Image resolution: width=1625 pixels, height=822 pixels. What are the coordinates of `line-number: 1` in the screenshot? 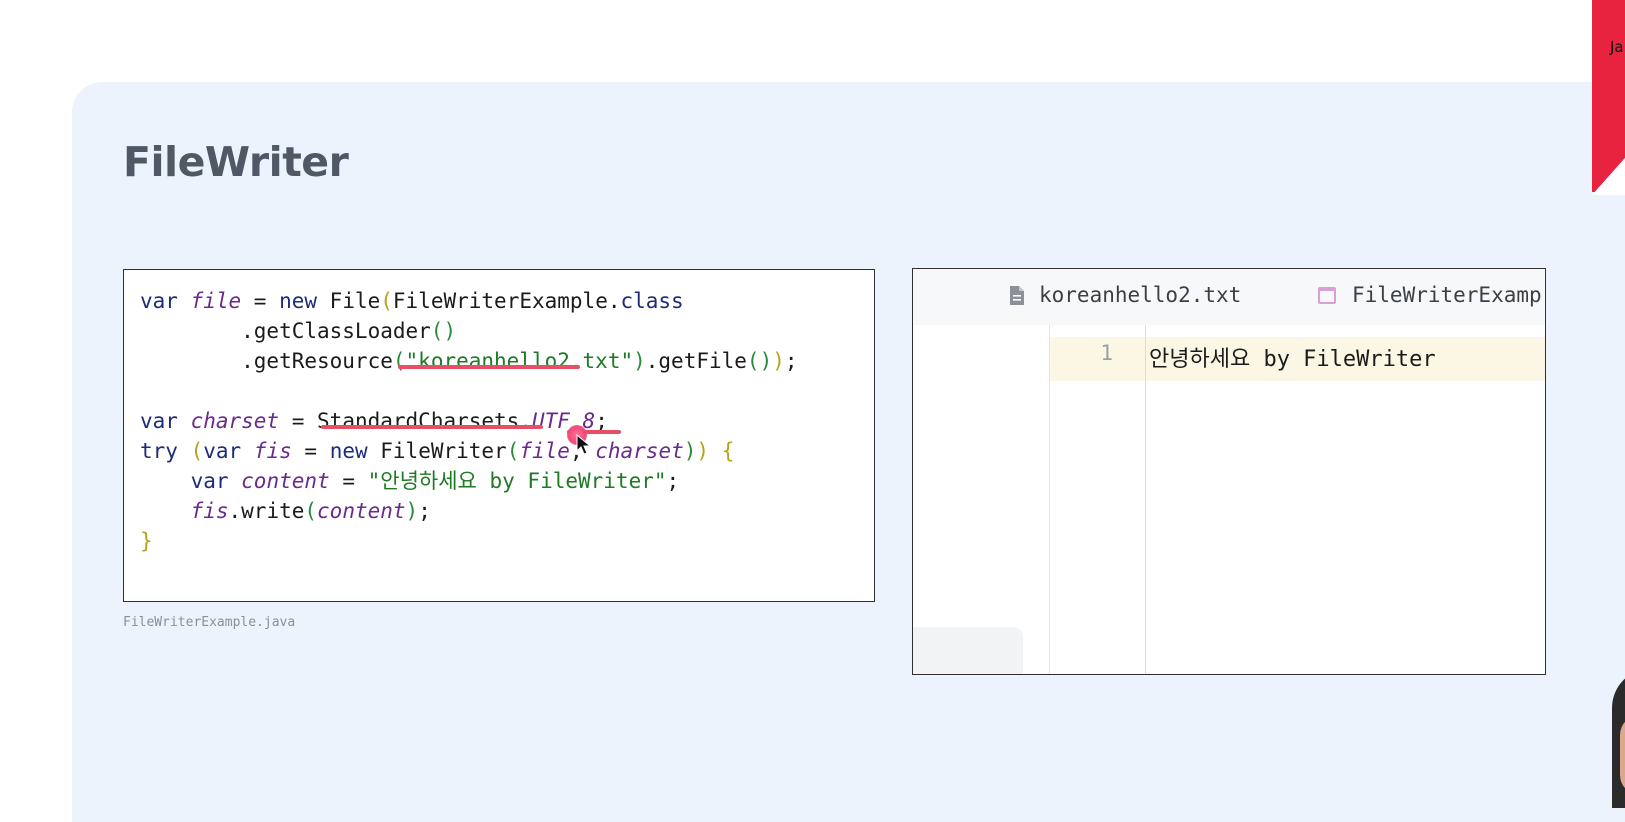 It's located at (1106, 353).